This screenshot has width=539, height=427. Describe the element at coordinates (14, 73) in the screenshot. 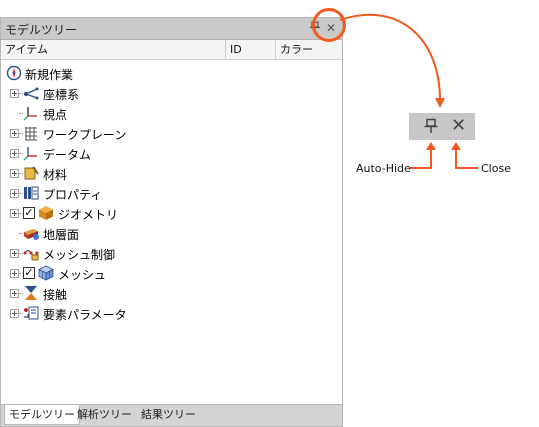

I see `compass-icon` at that location.